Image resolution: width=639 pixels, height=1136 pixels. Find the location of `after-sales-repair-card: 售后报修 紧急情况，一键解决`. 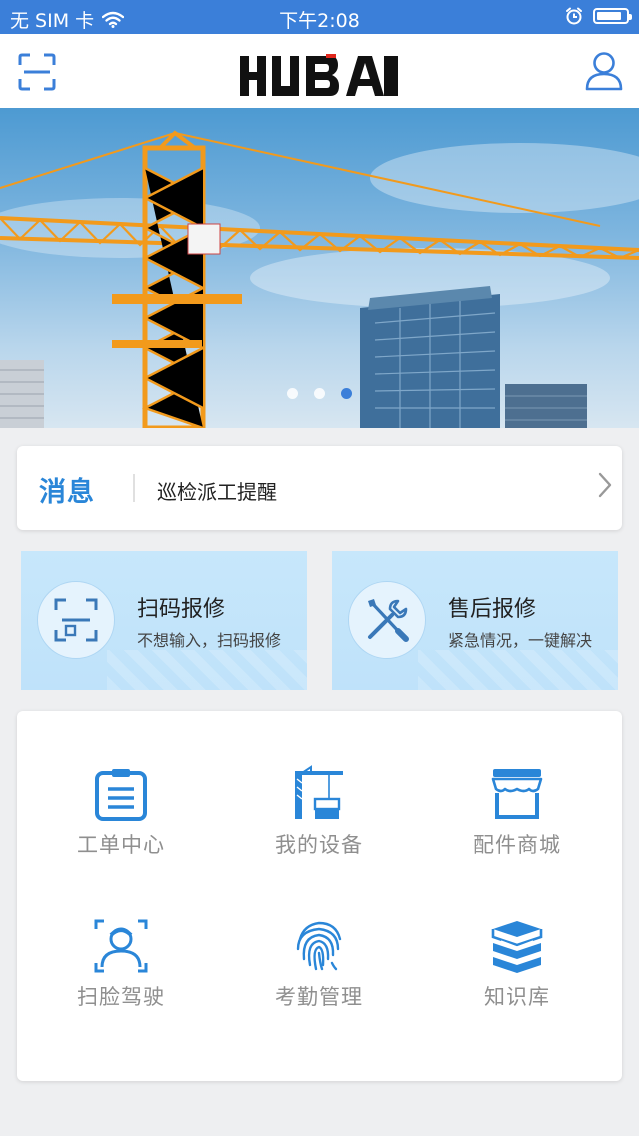

after-sales-repair-card: 售后报修 紧急情况，一键解决 is located at coordinates (475, 620).